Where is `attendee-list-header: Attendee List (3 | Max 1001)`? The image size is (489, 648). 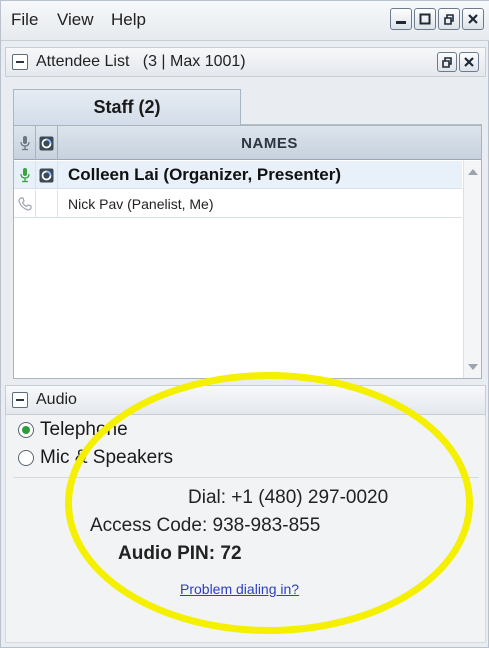
attendee-list-header: Attendee List (3 | Max 1001) is located at coordinates (245, 62).